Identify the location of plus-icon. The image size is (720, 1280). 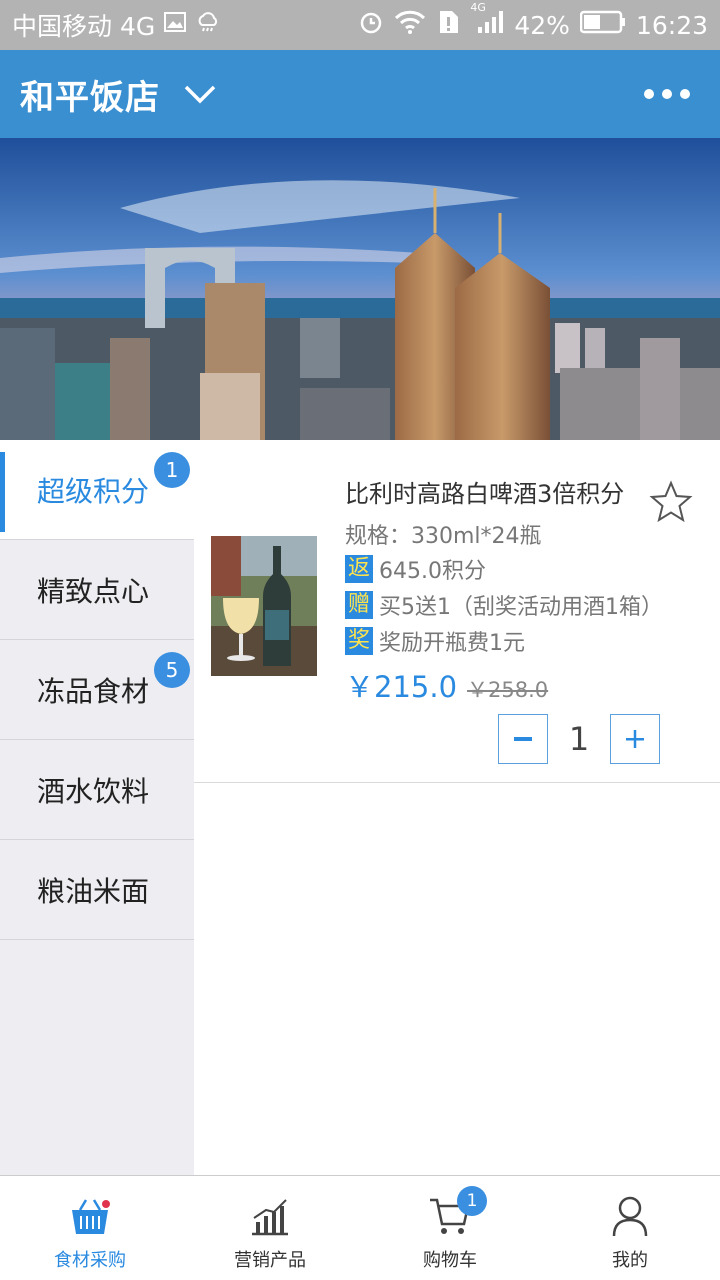
(635, 739).